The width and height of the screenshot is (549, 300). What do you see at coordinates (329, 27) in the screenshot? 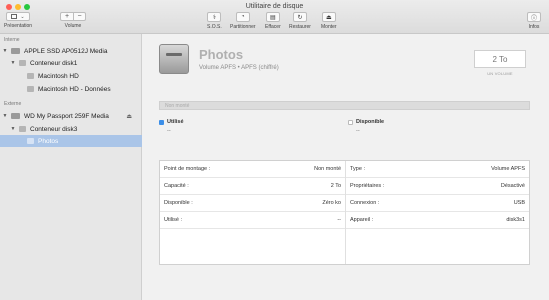
I see `mount-label: Monter` at bounding box center [329, 27].